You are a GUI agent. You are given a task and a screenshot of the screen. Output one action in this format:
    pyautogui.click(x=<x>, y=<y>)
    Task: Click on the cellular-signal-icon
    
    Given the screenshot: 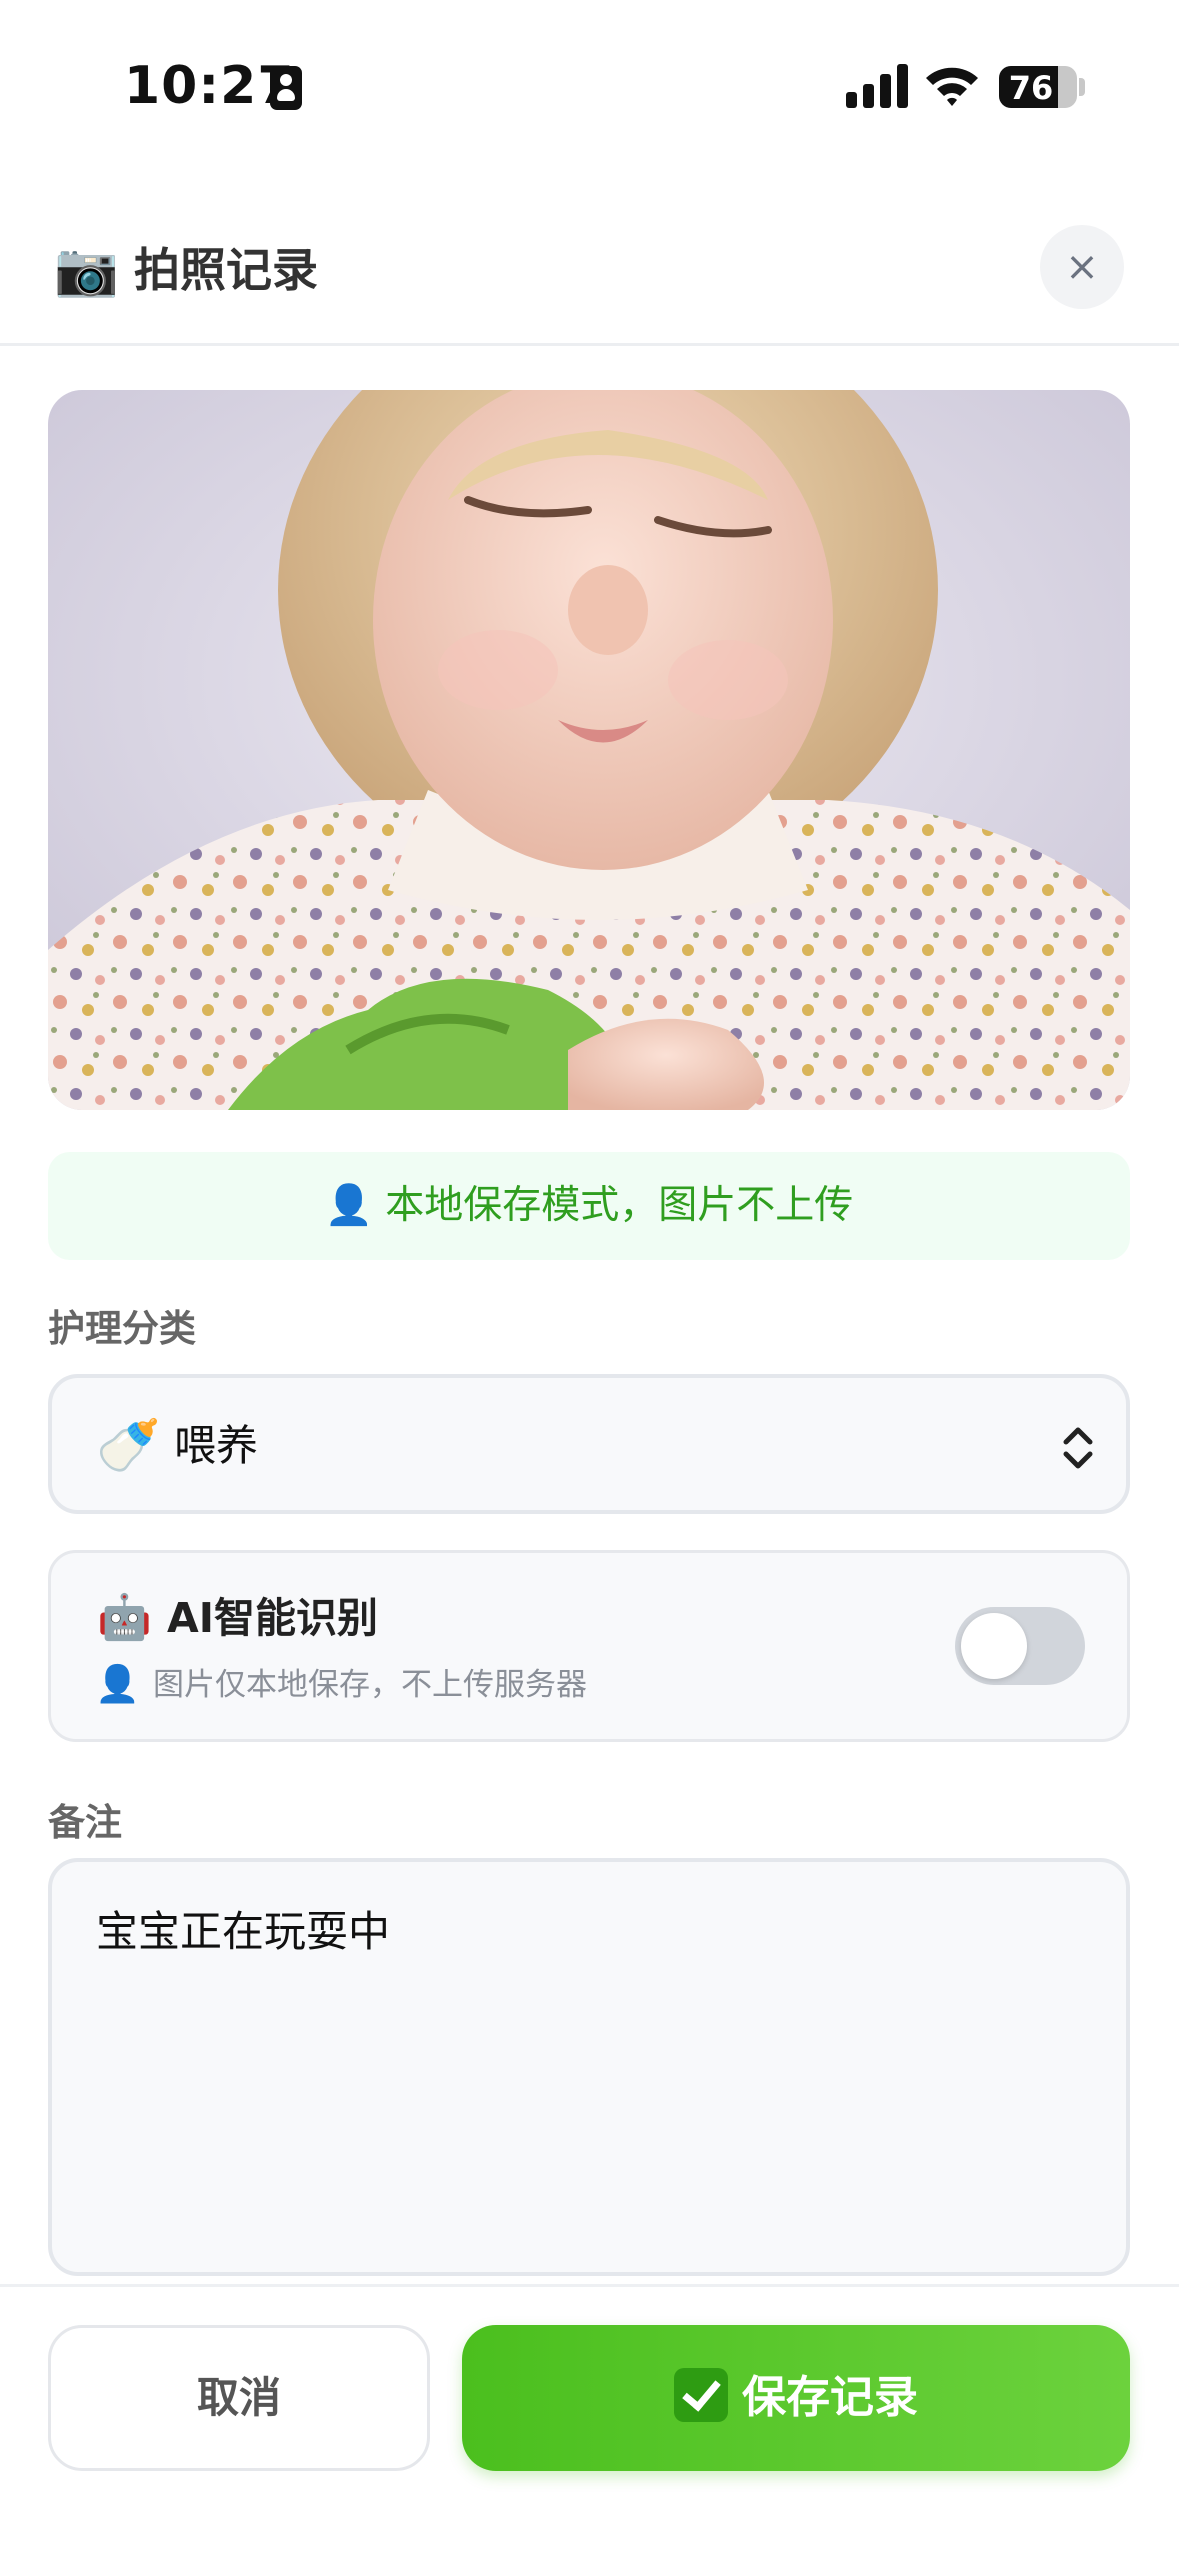 What is the action you would take?
    pyautogui.click(x=877, y=86)
    